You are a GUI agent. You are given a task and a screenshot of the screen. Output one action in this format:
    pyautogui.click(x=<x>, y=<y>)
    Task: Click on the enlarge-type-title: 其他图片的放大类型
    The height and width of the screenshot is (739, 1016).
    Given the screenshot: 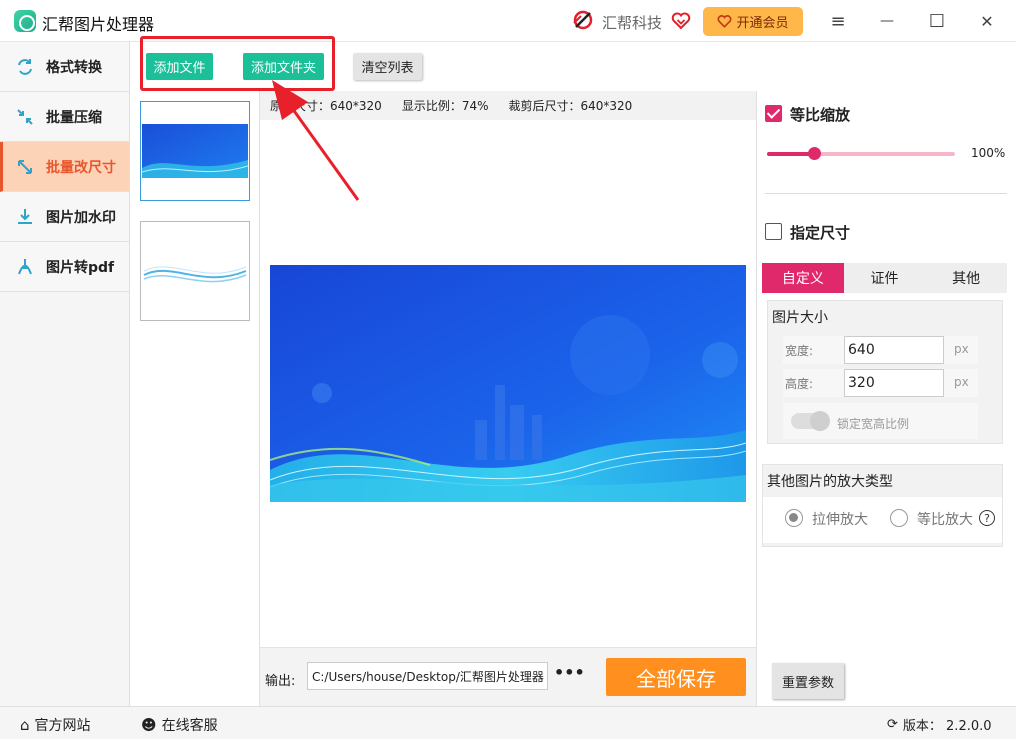 What is the action you would take?
    pyautogui.click(x=830, y=482)
    